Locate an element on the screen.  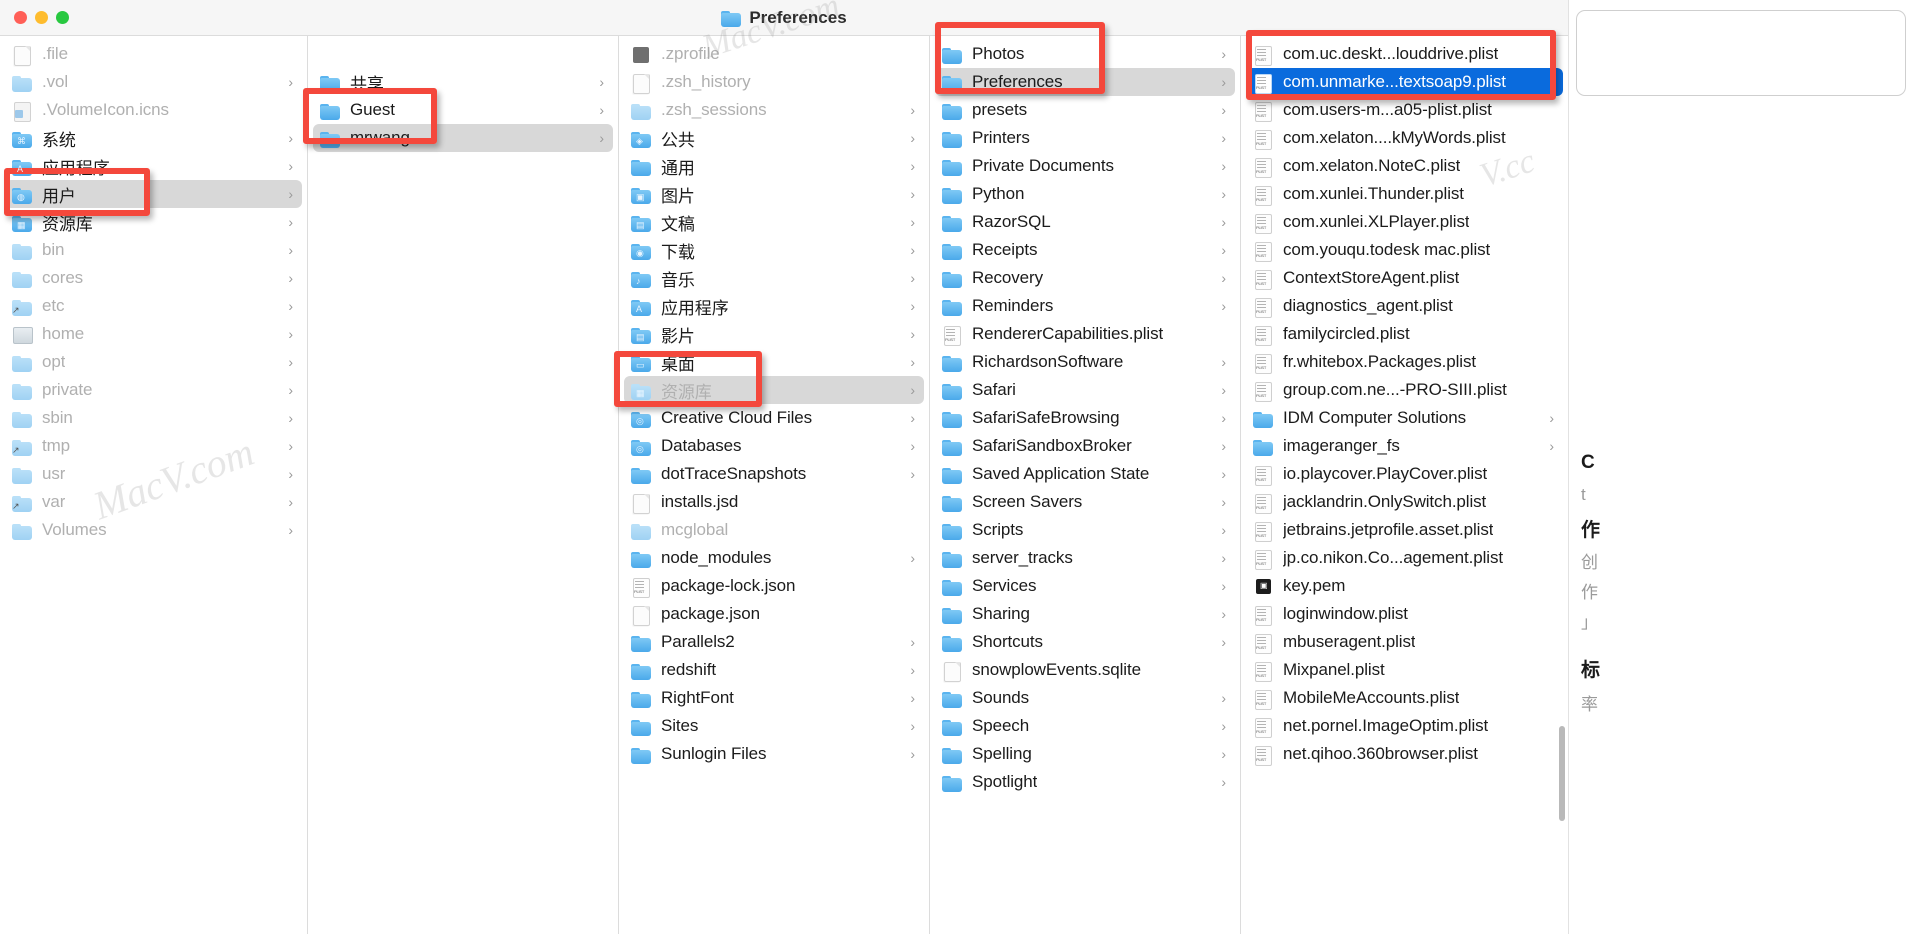
list-item: Sunlogin Files › is located at coordinates (774, 754).